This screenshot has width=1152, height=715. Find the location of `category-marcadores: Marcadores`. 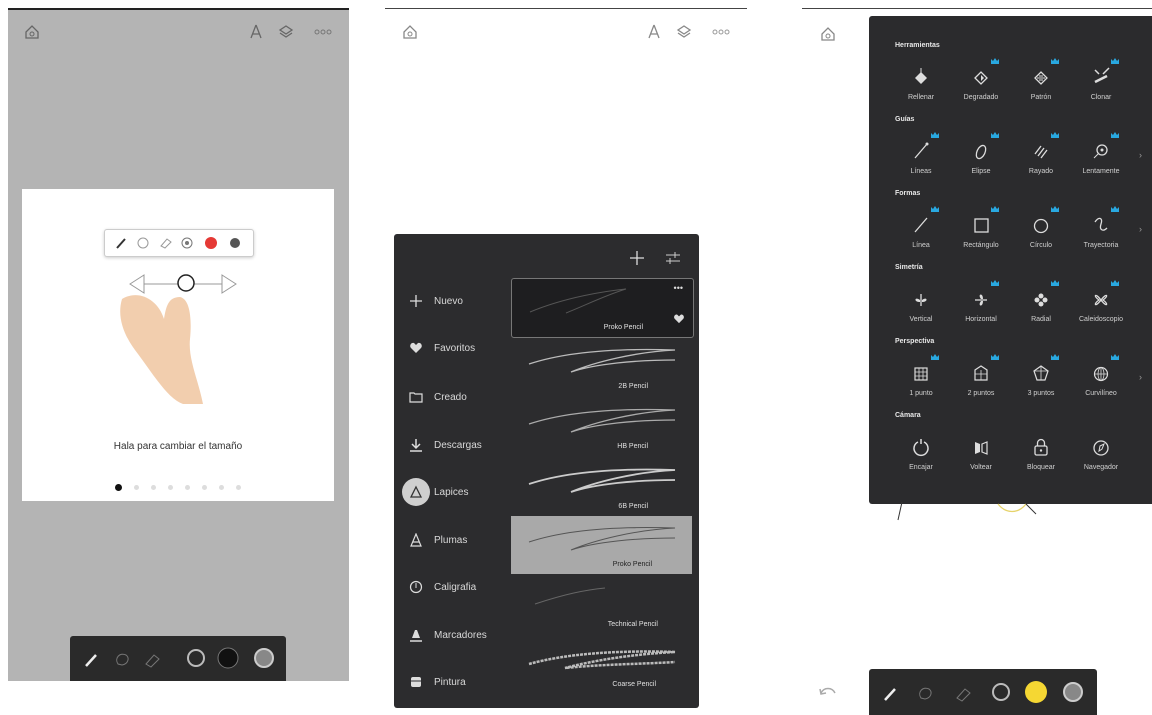

category-marcadores: Marcadores is located at coordinates (452, 635).